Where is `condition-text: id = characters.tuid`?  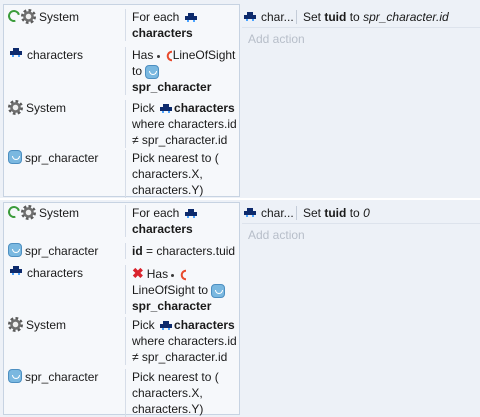
condition-text: id = characters.tuid is located at coordinates (184, 251).